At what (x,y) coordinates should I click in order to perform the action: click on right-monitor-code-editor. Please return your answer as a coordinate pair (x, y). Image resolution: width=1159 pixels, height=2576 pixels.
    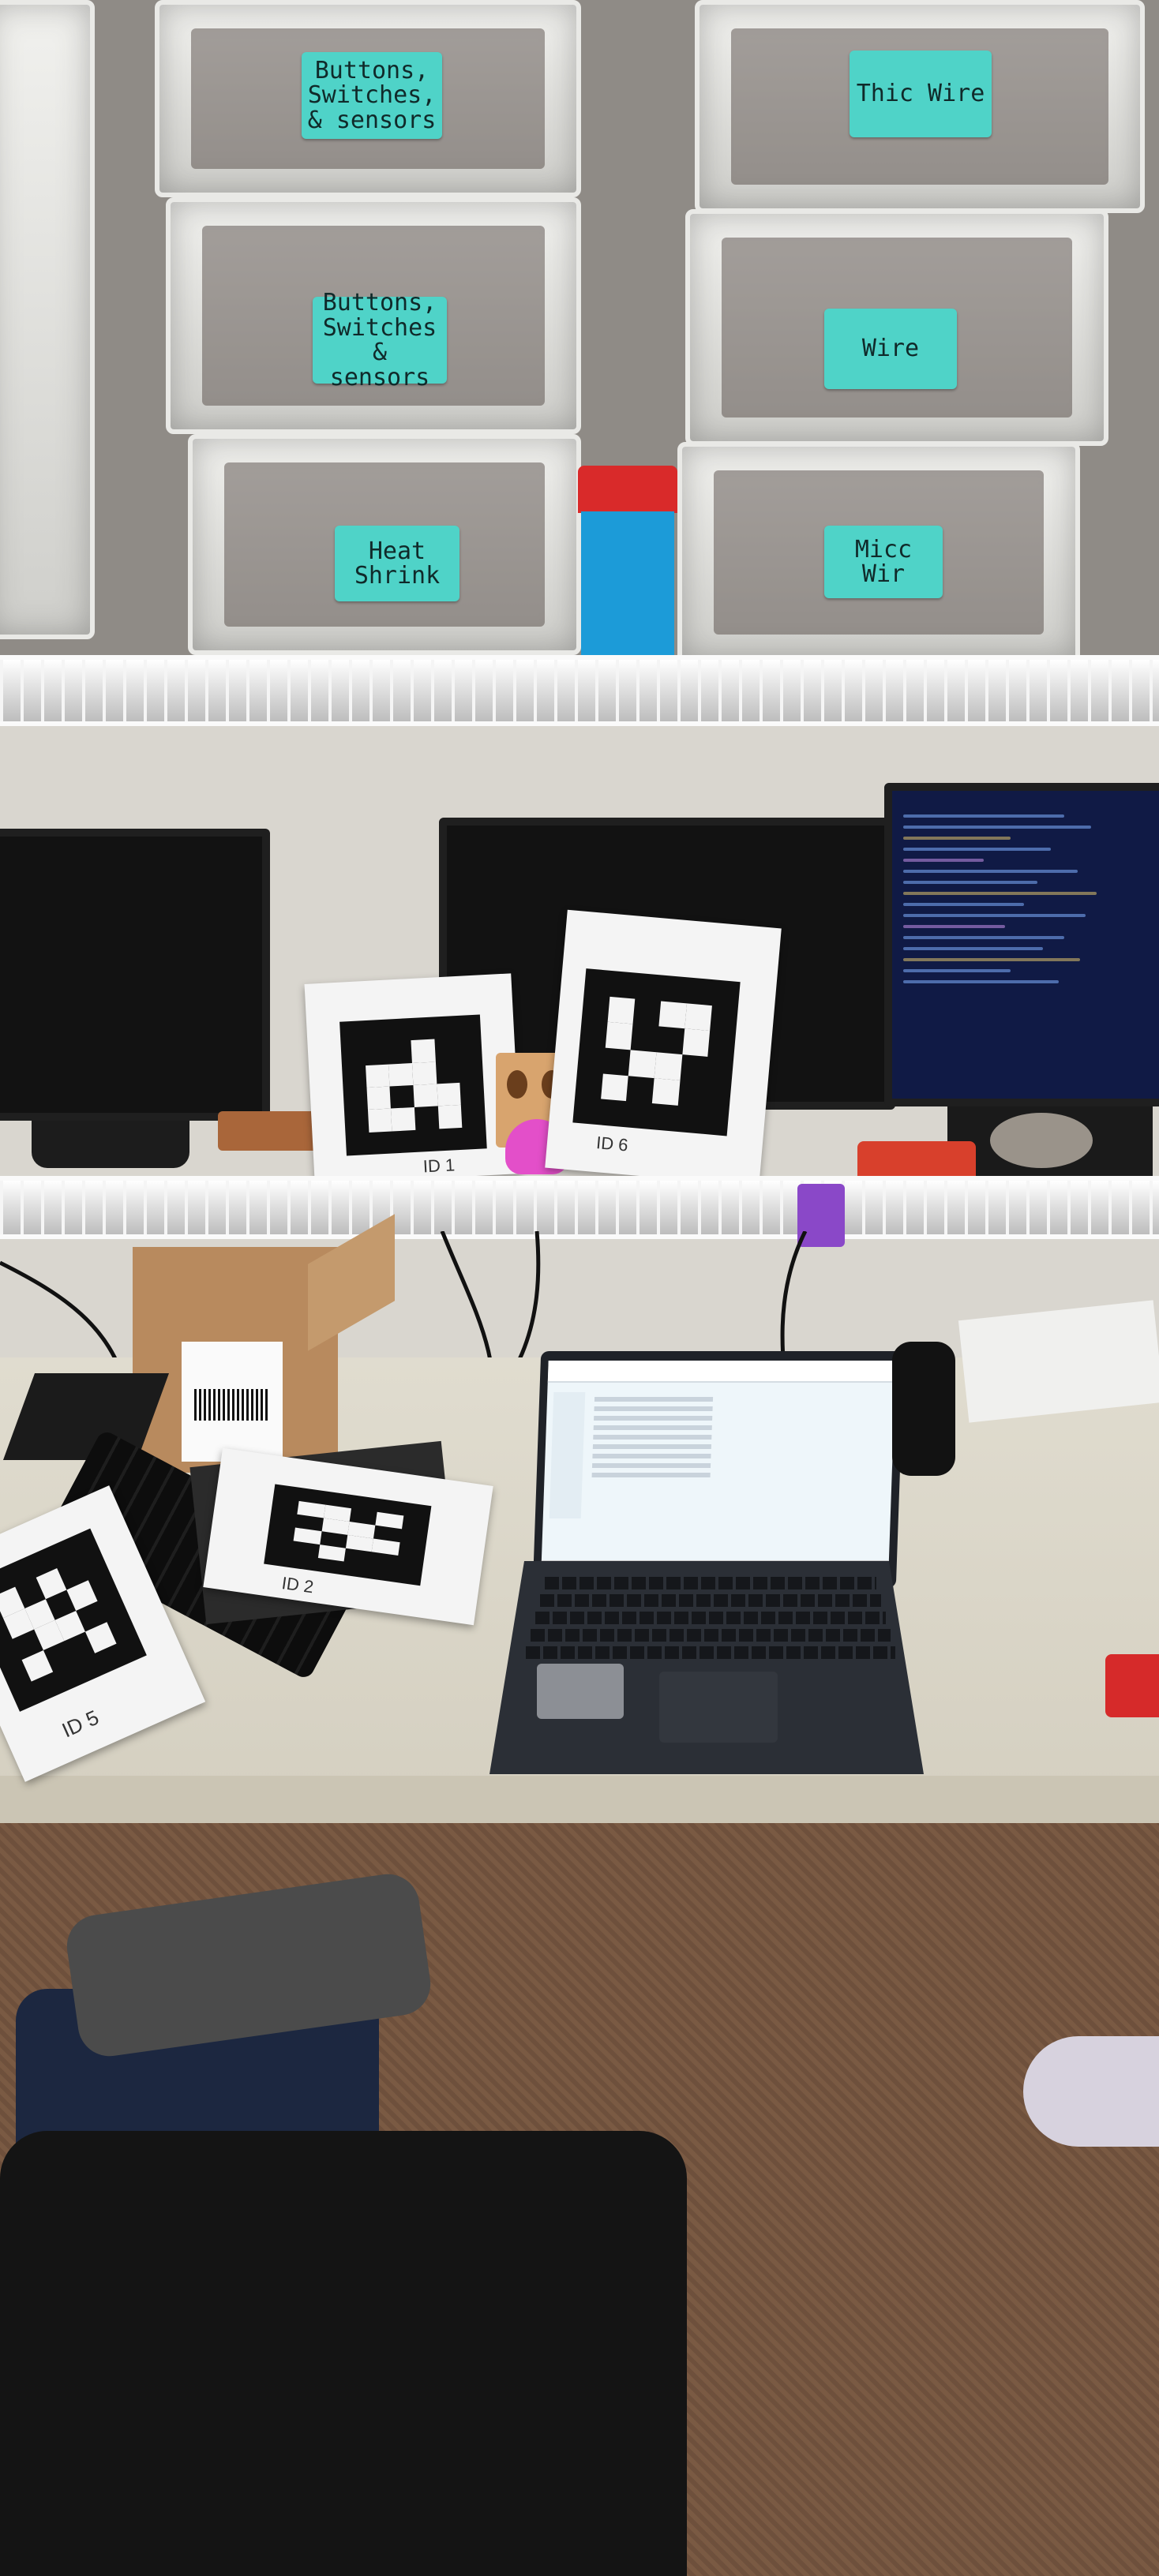
    Looking at the image, I should click on (1021, 944).